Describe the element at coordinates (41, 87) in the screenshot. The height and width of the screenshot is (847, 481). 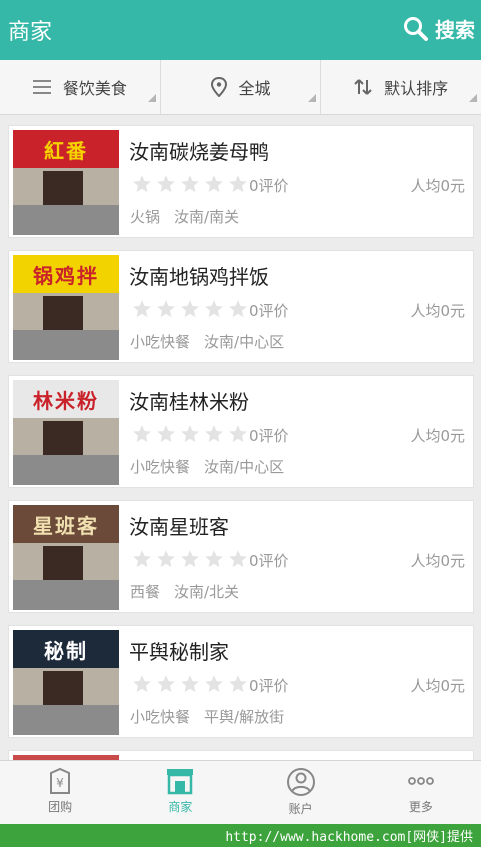
I see `menu-icon` at that location.